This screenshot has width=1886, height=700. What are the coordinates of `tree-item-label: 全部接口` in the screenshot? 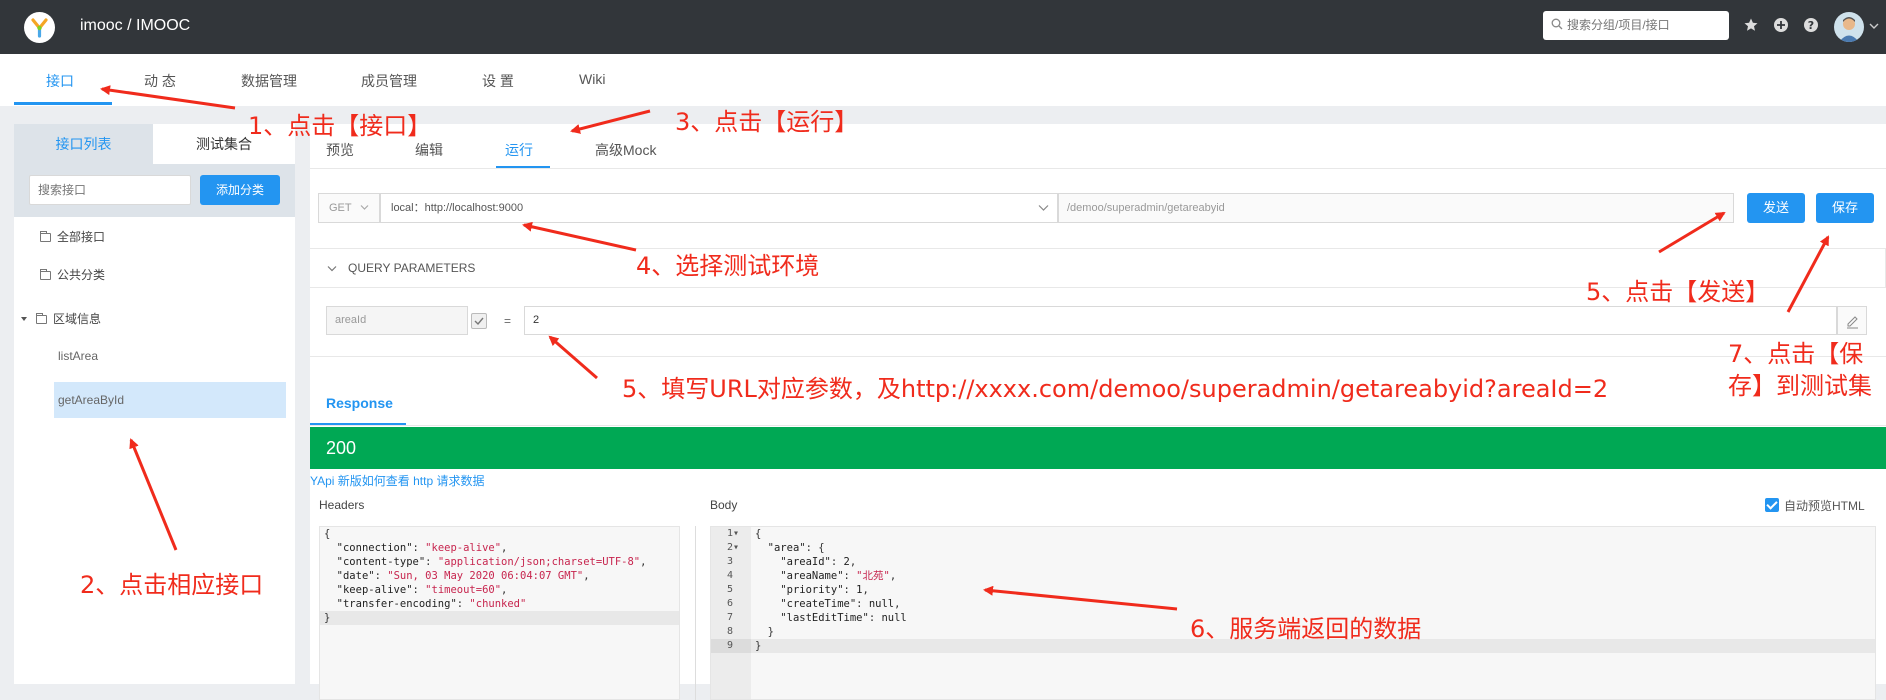 It's located at (81, 237).